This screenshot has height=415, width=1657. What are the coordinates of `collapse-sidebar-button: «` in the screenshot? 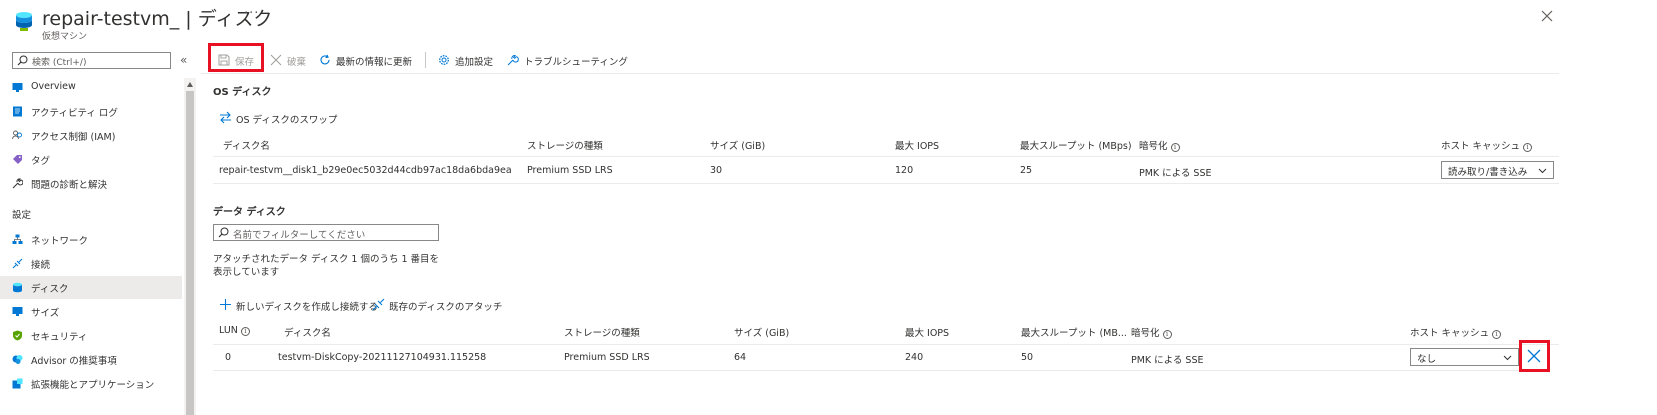 It's located at (183, 60).